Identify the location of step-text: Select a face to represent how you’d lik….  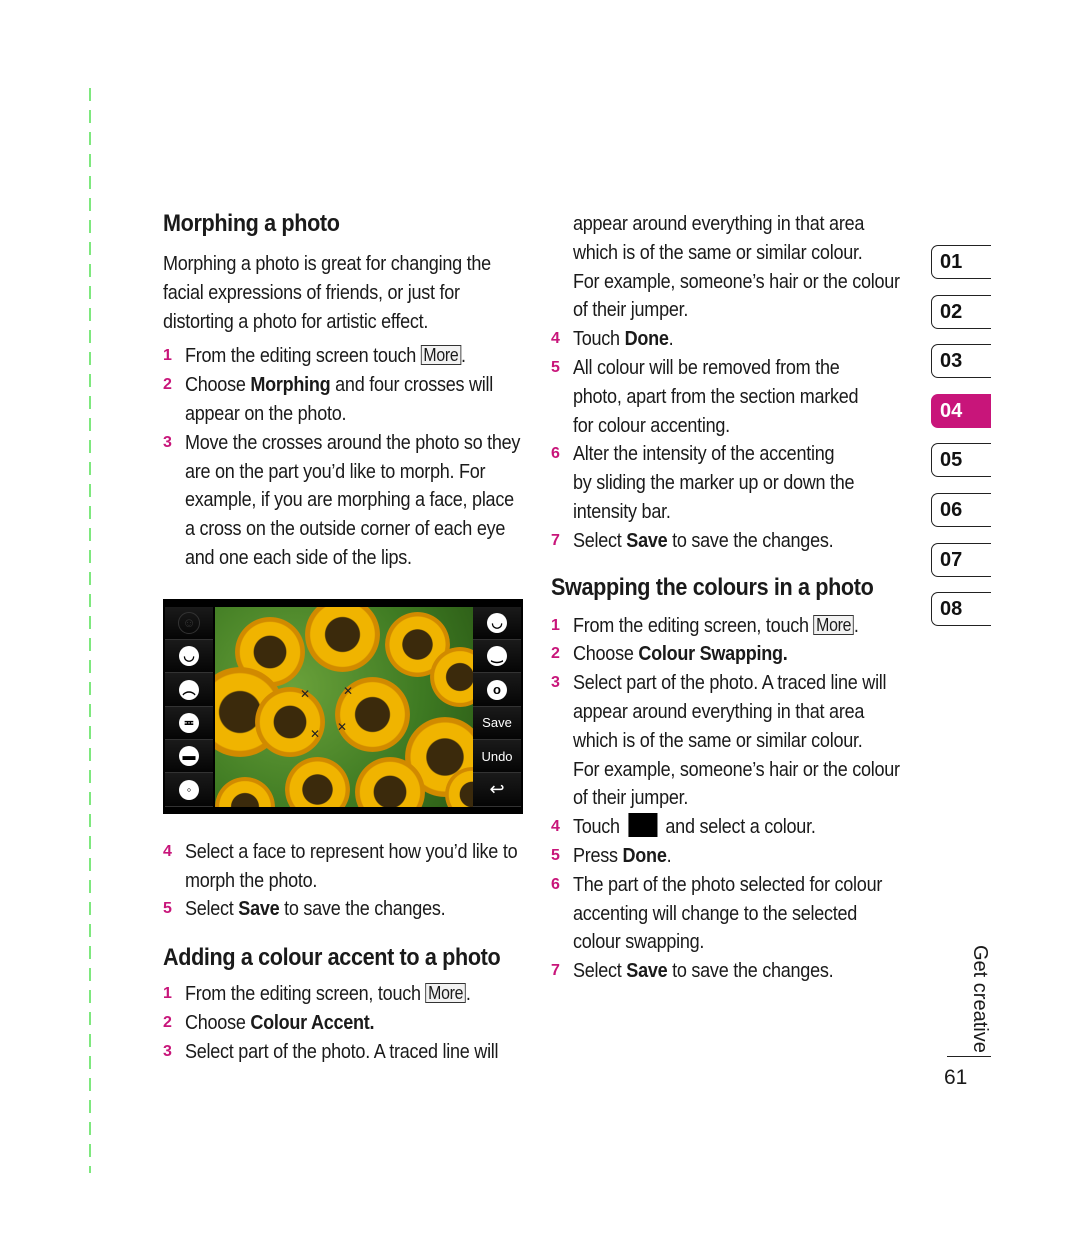
(351, 851).